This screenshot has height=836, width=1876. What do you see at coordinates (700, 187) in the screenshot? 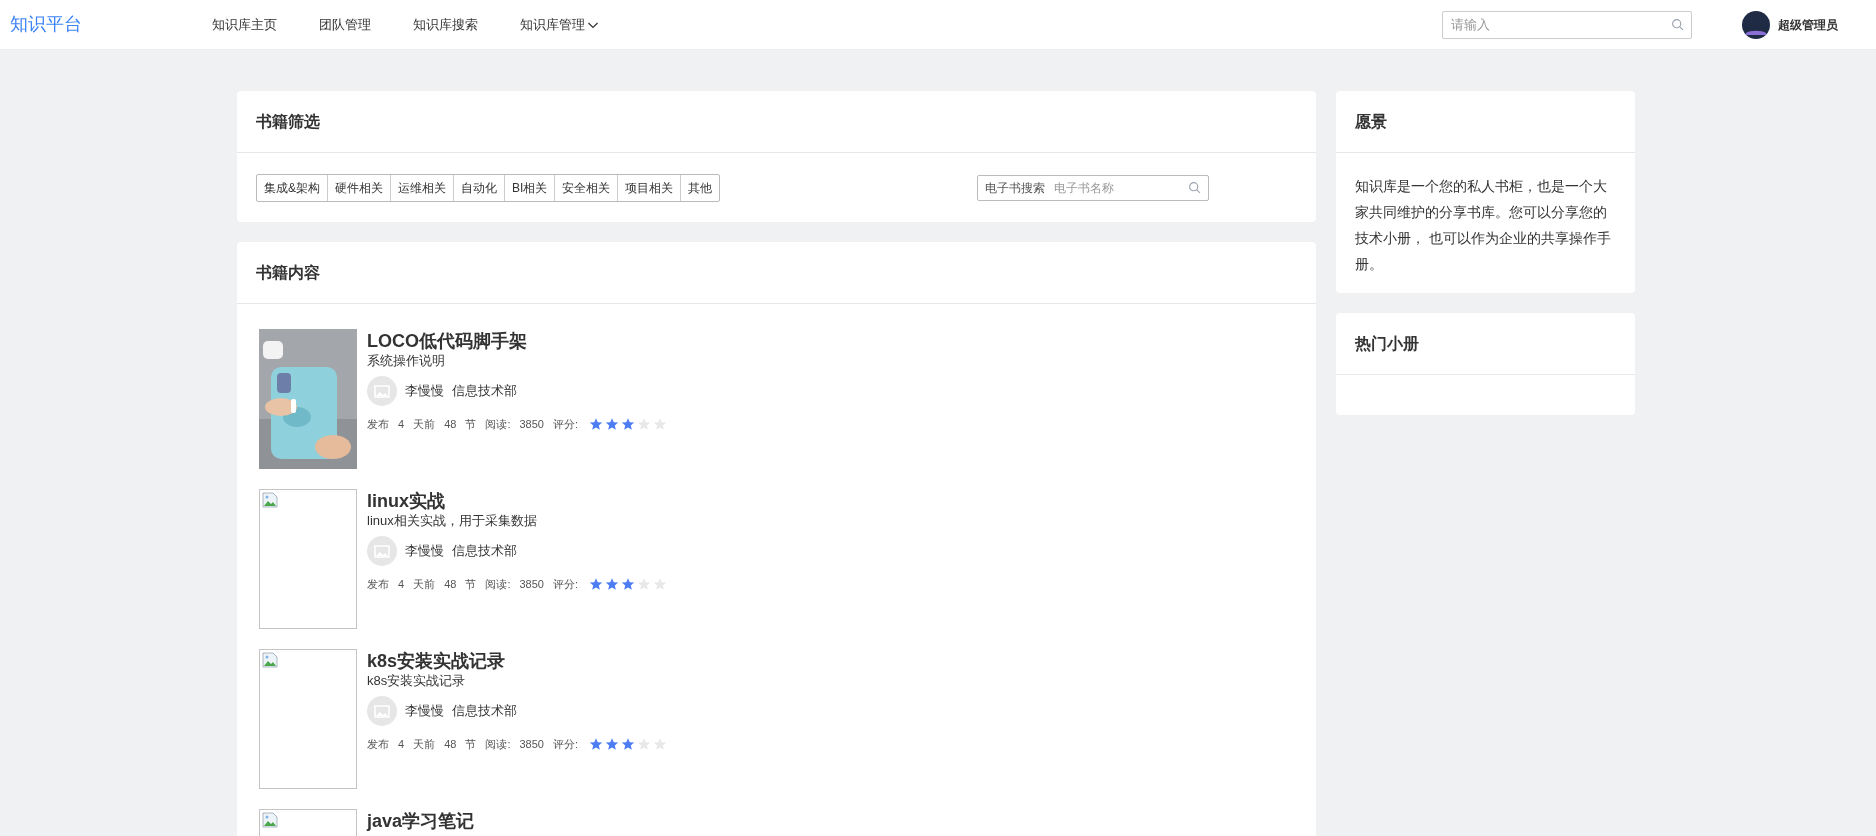
I see `category-button: 其他` at bounding box center [700, 187].